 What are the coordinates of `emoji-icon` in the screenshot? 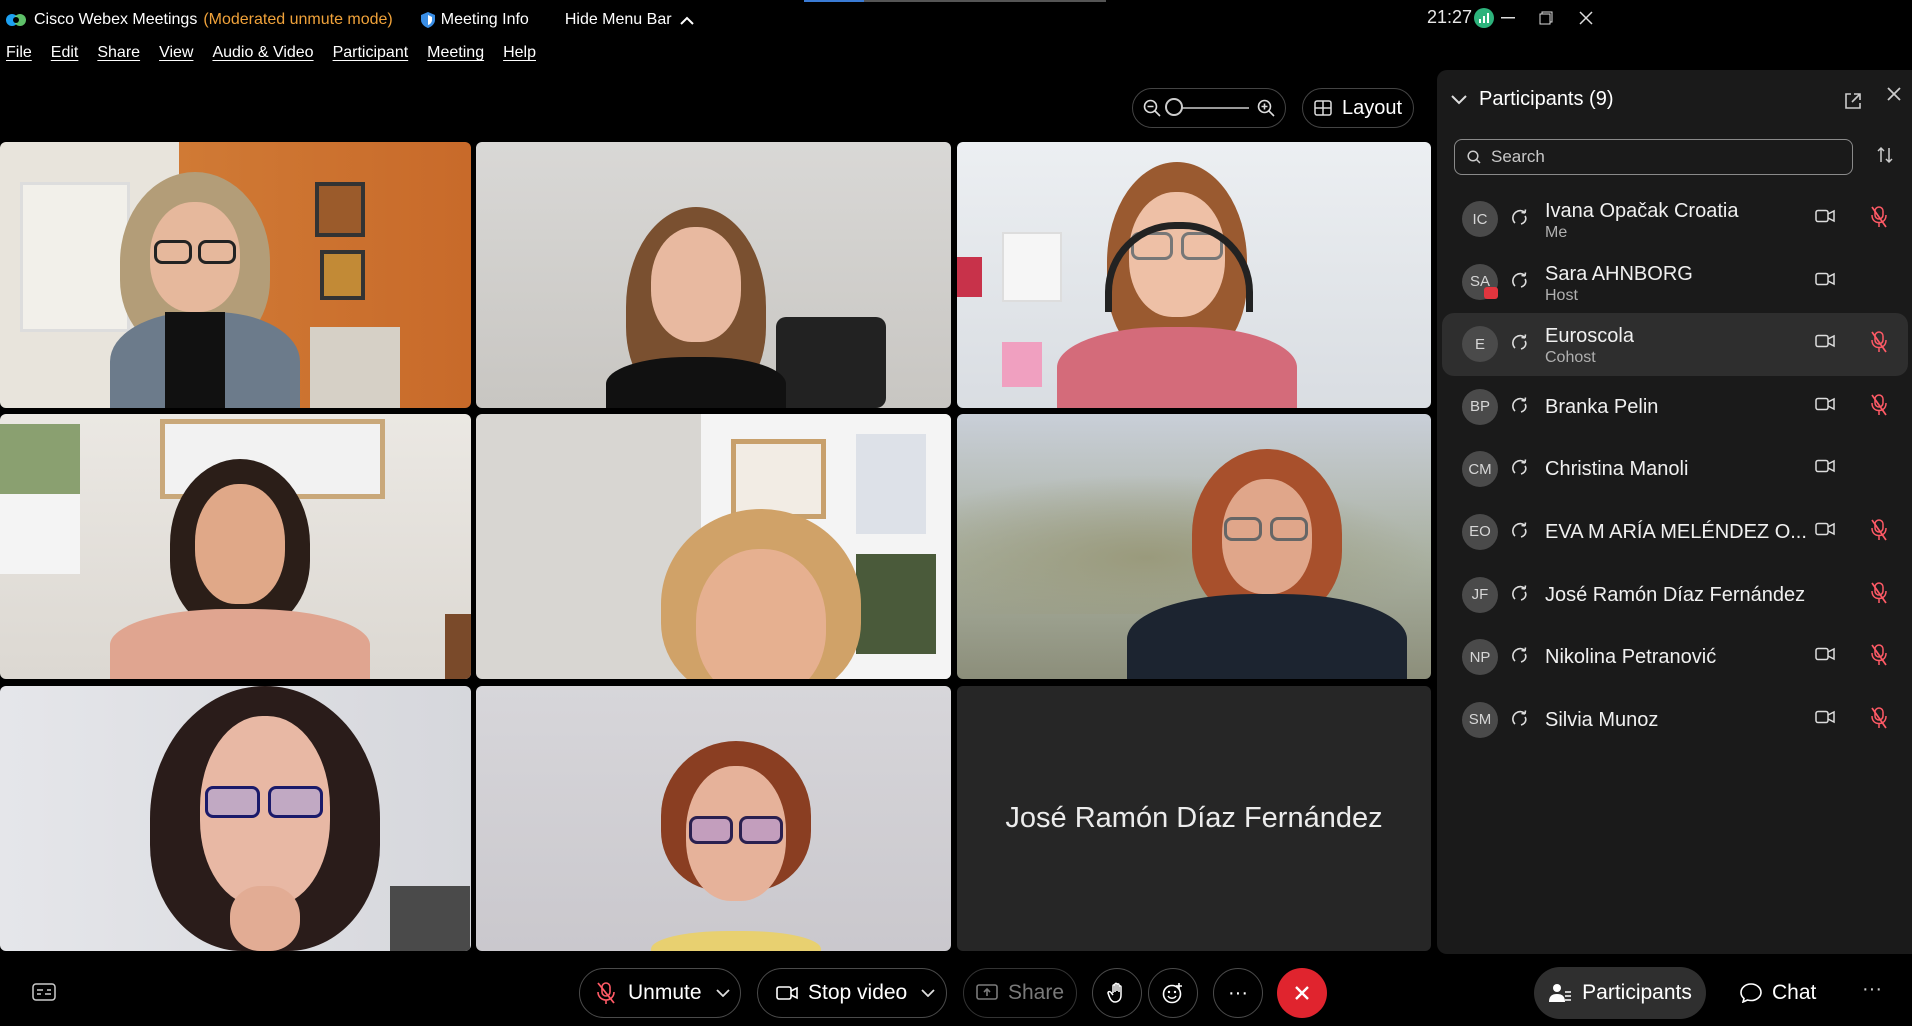 It's located at (1172, 993).